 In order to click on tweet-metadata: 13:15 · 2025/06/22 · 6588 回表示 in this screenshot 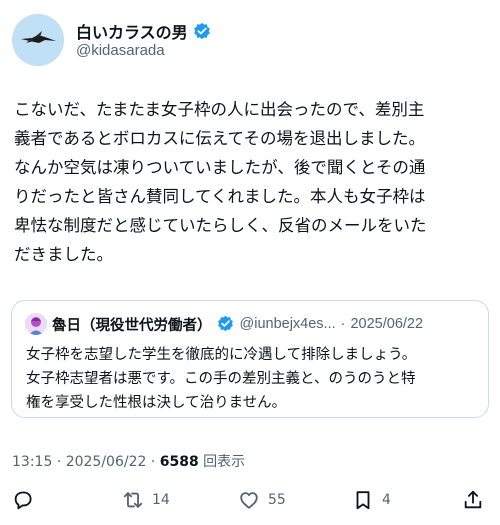, I will do `click(128, 461)`.